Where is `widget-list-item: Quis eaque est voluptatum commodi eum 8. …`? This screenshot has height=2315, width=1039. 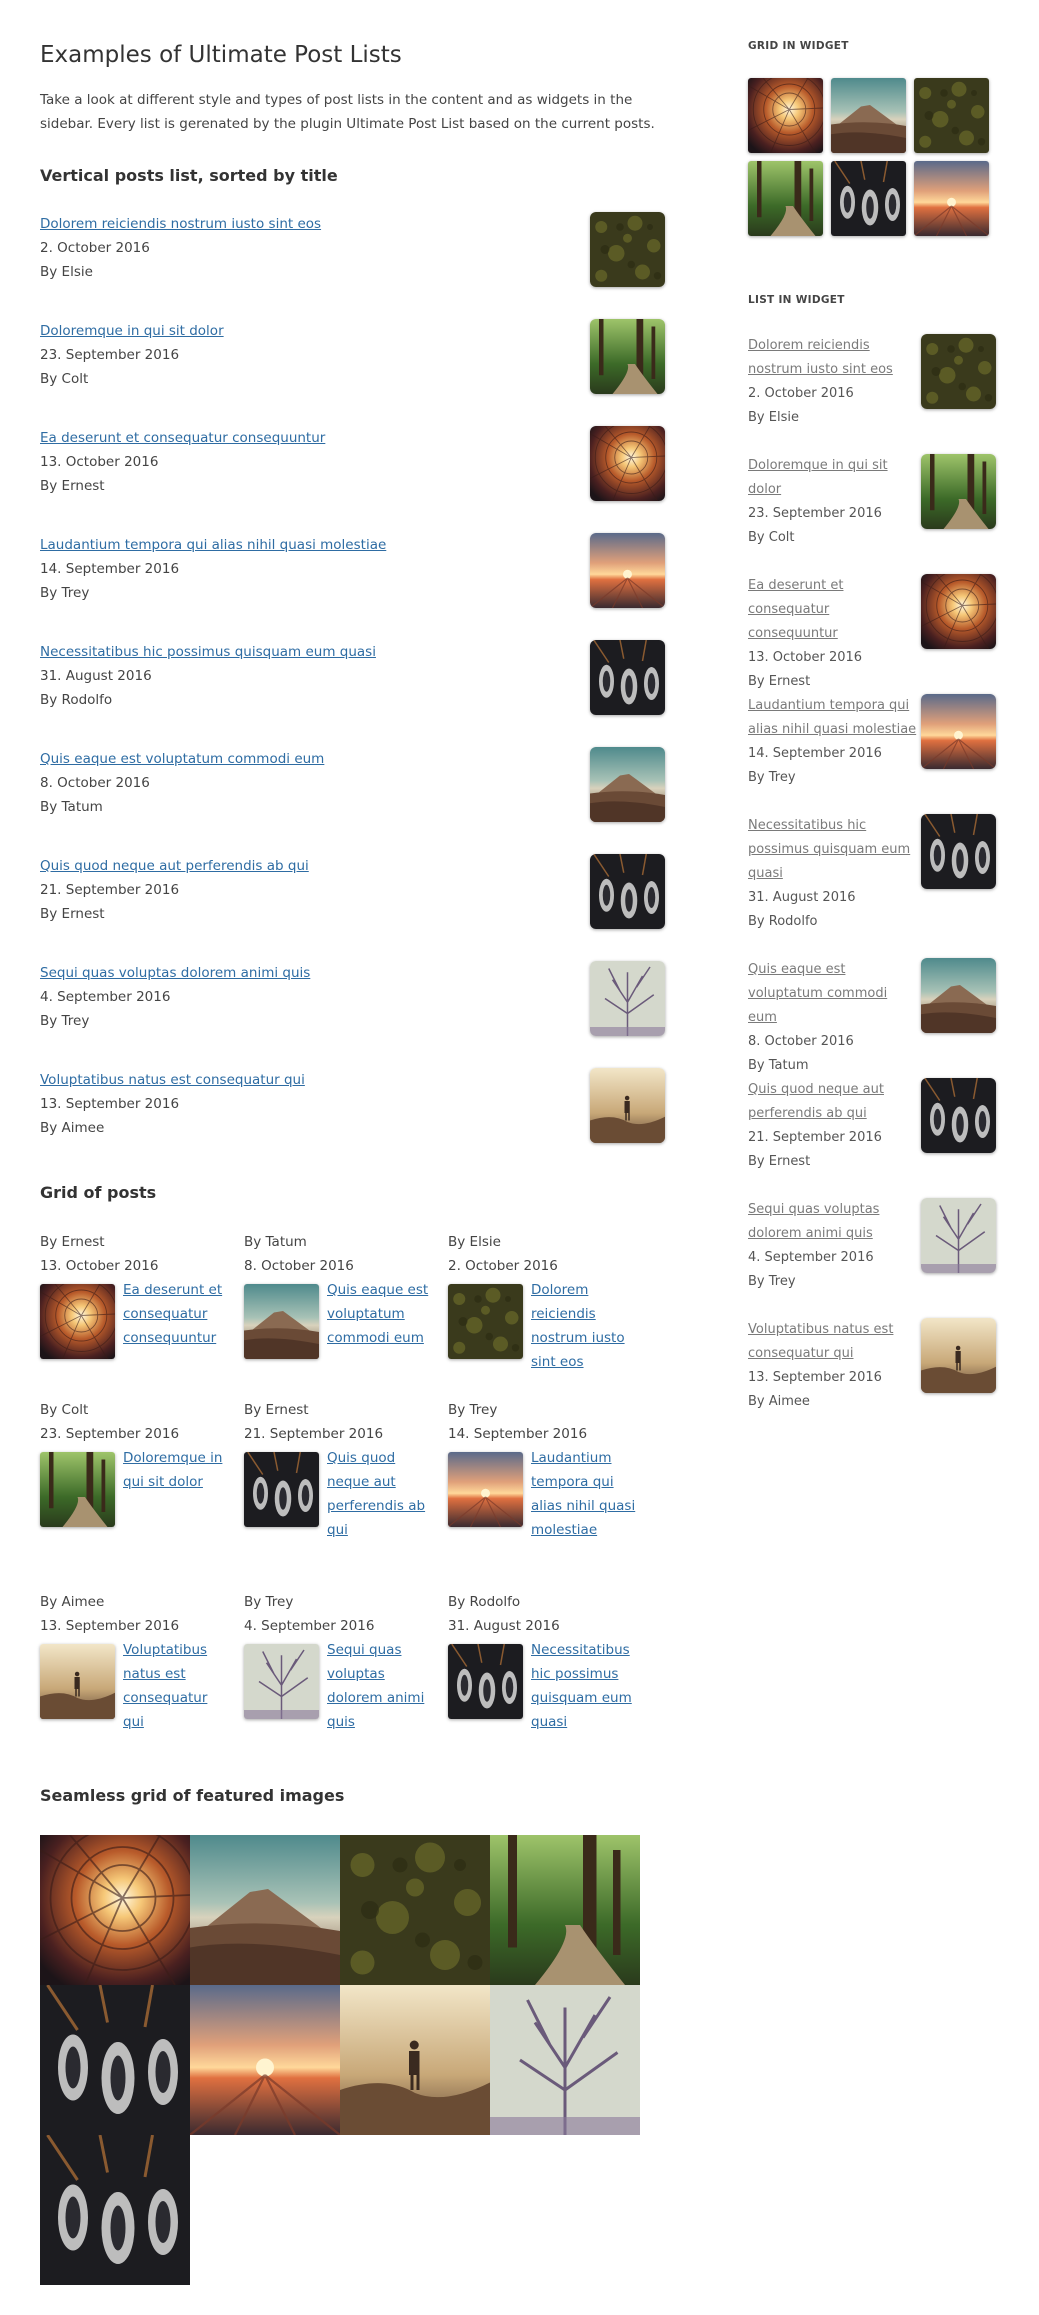 widget-list-item: Quis eaque est voluptatum commodi eum 8. … is located at coordinates (878, 1018).